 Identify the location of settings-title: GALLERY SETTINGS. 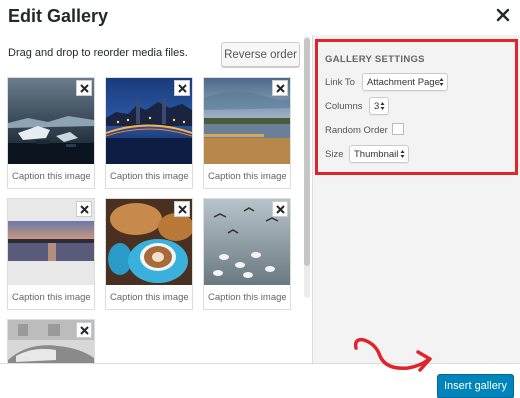
(375, 59).